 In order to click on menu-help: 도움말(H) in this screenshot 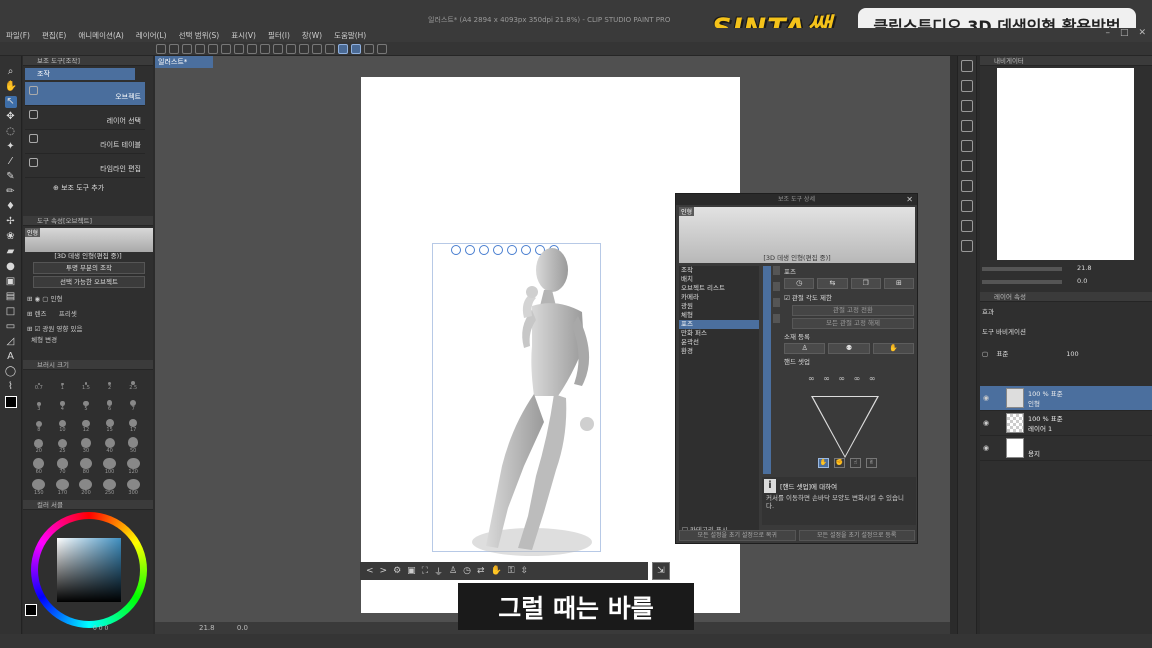, I will do `click(350, 35)`.